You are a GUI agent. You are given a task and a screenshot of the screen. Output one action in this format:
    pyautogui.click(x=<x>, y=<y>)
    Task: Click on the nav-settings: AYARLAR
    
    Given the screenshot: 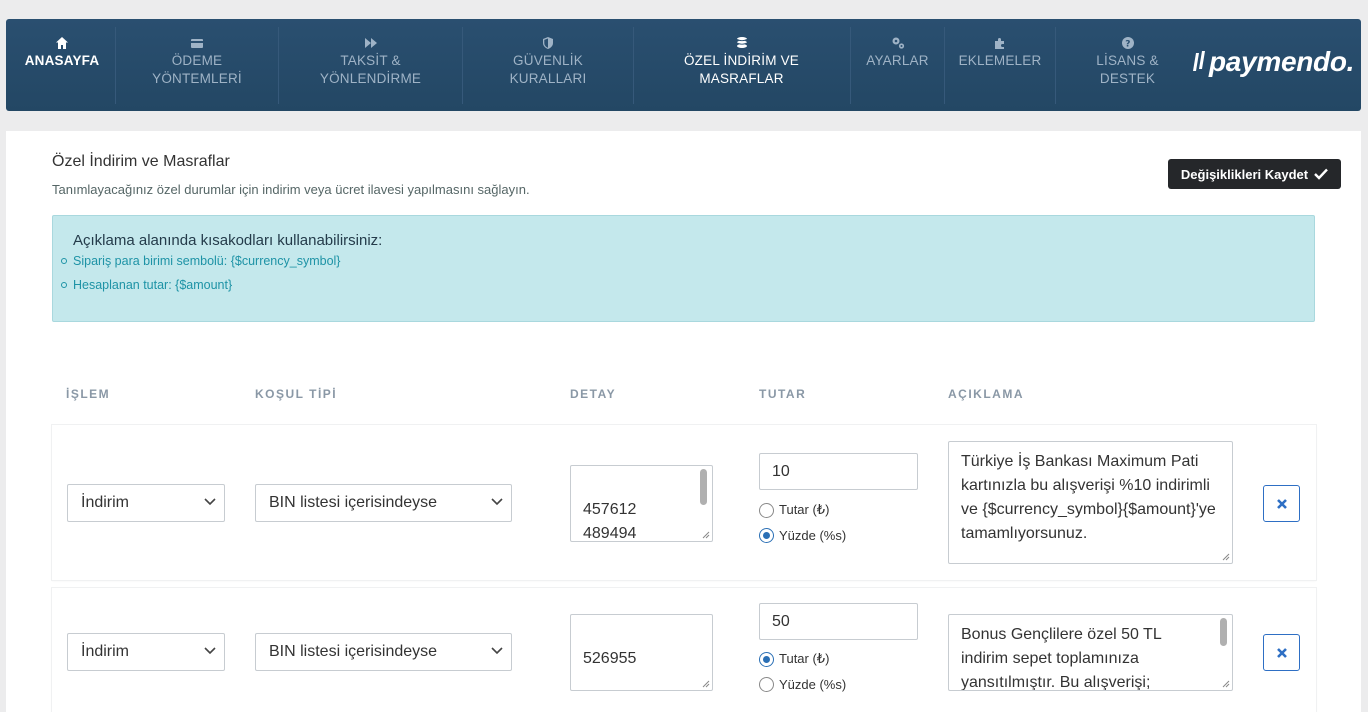 What is the action you would take?
    pyautogui.click(x=897, y=65)
    